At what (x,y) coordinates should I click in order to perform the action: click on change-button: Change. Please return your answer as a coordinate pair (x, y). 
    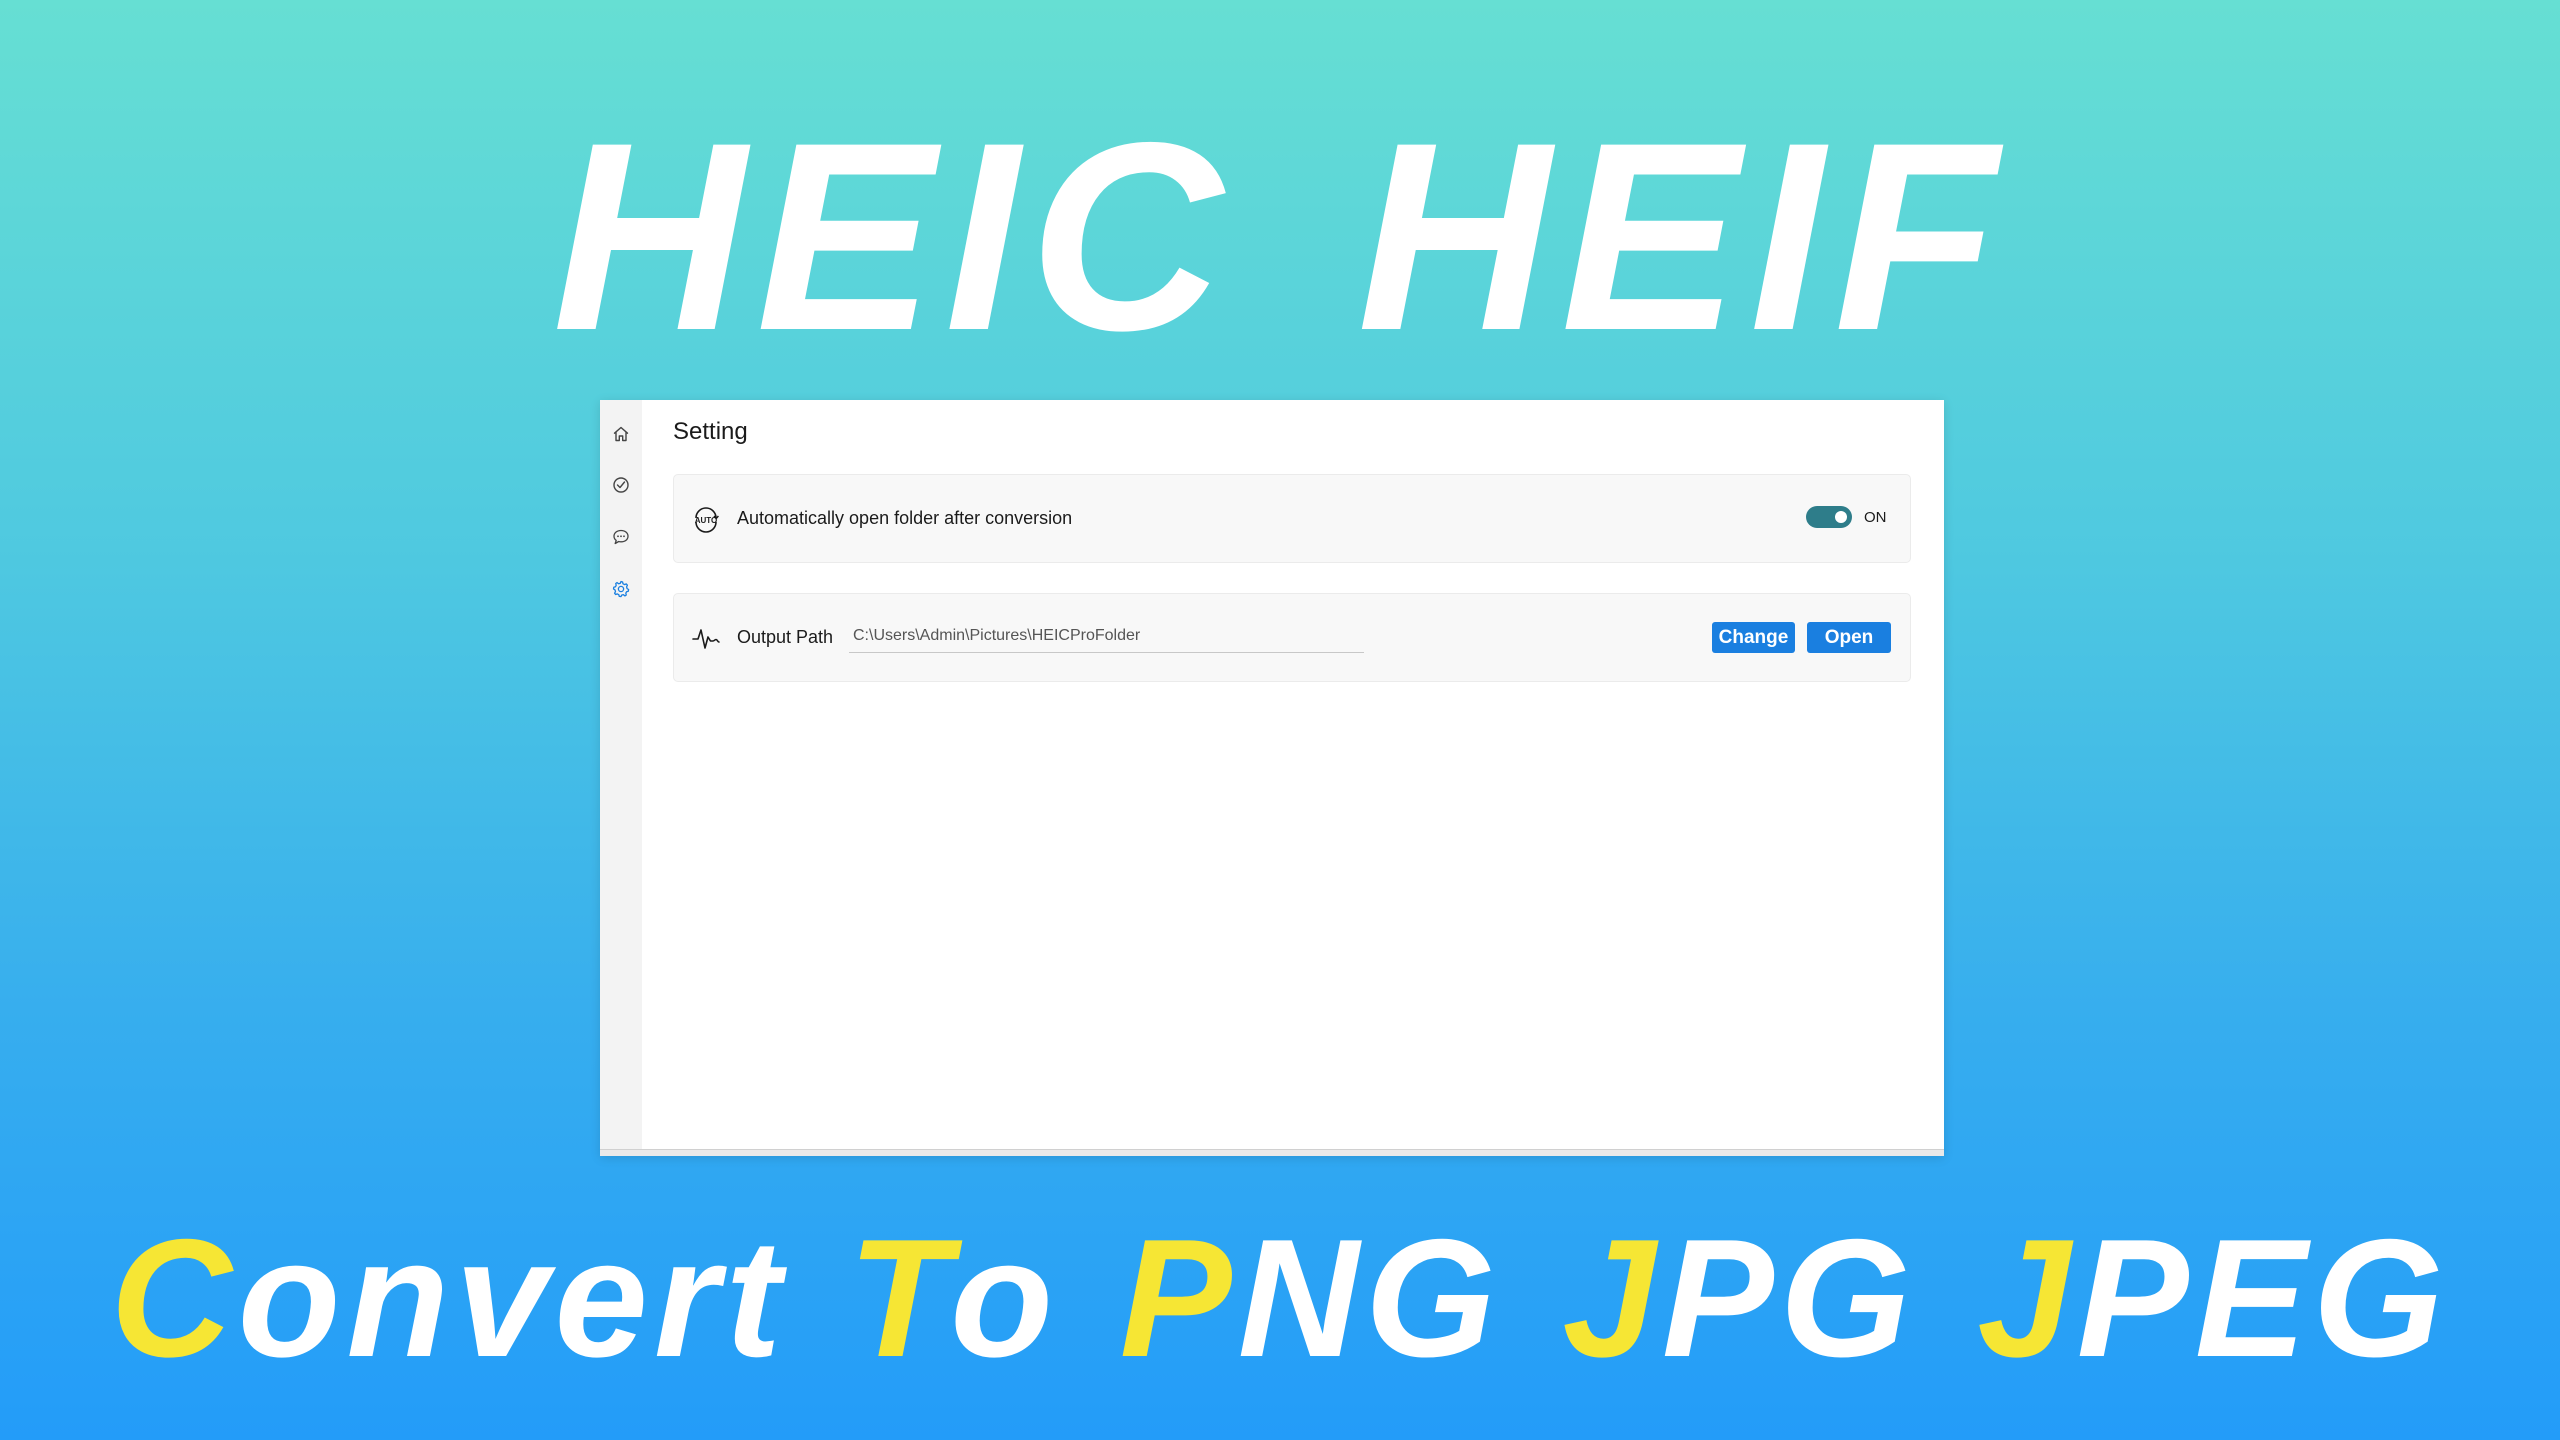
    Looking at the image, I should click on (1753, 637).